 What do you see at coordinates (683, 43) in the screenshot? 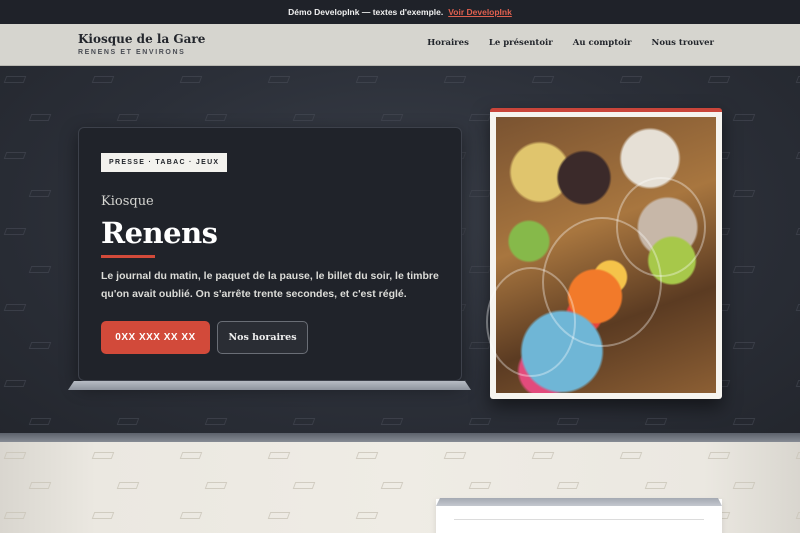
I see `nav-item-nous-trouver: Nous trouver` at bounding box center [683, 43].